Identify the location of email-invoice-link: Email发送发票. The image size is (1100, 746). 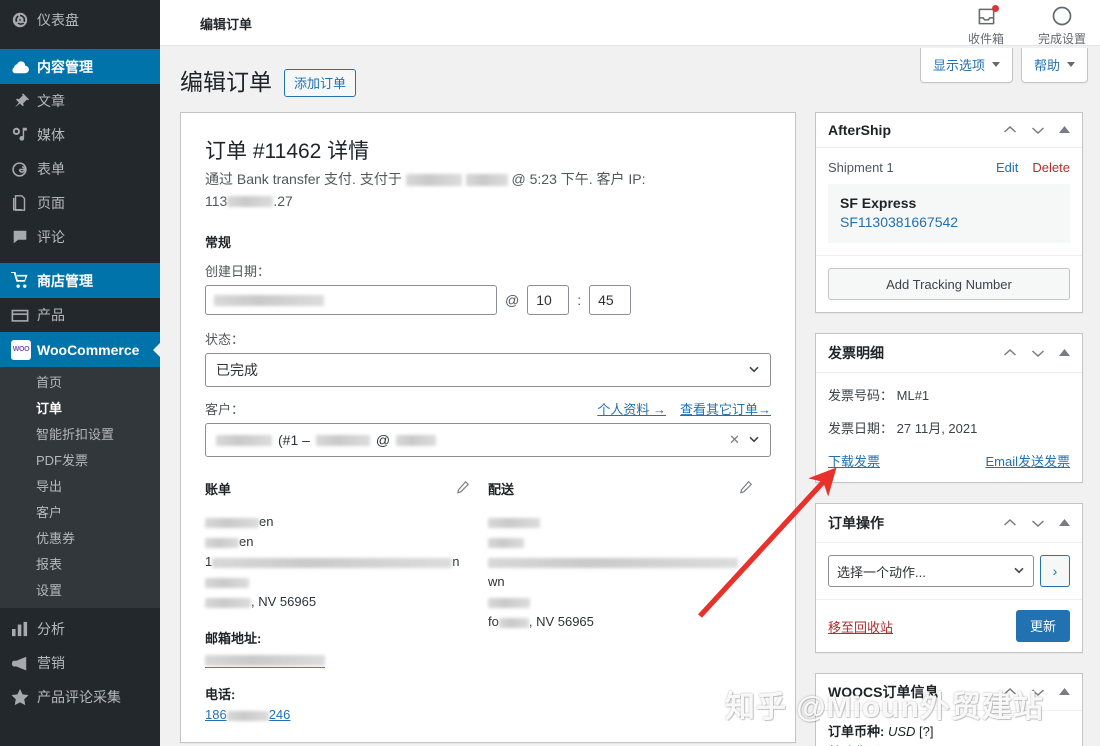
(1027, 460).